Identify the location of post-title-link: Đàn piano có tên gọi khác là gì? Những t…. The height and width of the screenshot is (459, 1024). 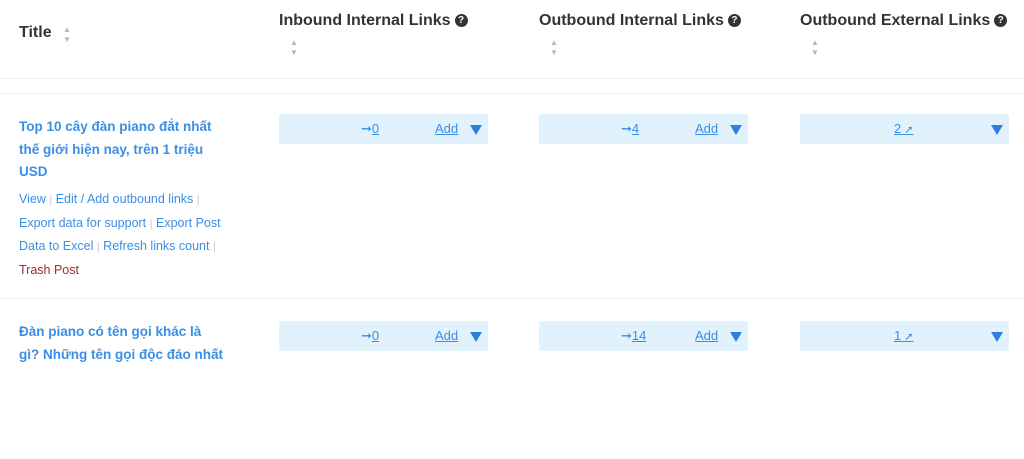
(121, 343).